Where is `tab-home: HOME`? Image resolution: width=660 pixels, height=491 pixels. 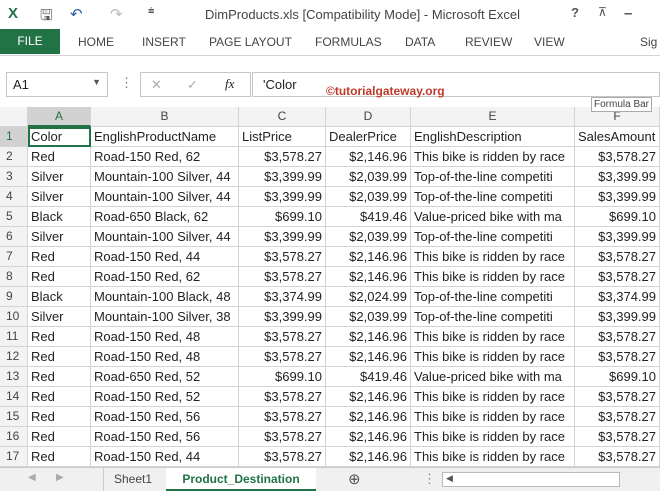
tab-home: HOME is located at coordinates (96, 42).